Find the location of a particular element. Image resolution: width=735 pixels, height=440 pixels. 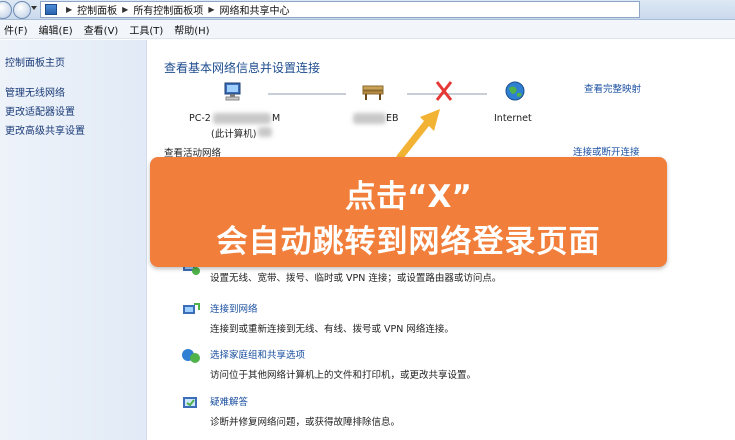

pointer-arrow-icon is located at coordinates (418, 135).